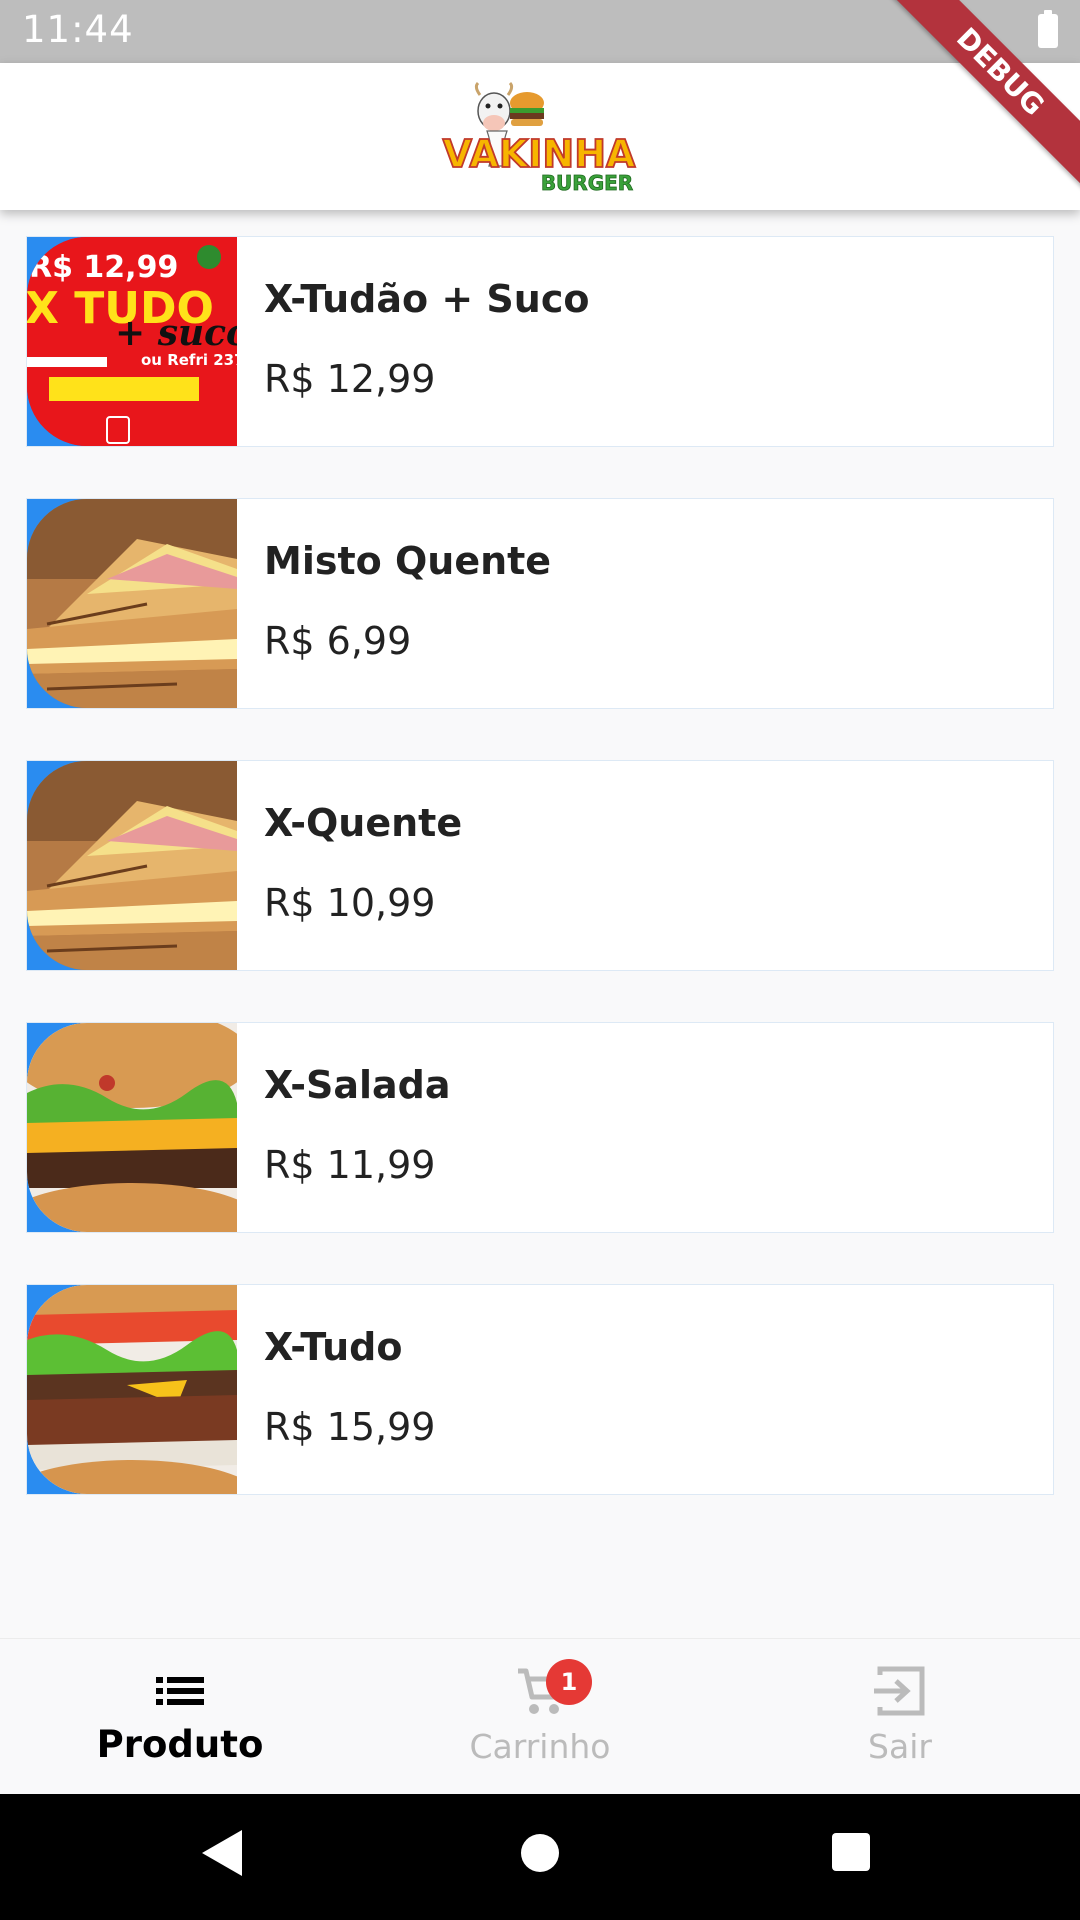  Describe the element at coordinates (180, 1717) in the screenshot. I see `nav-item-produto: Produto` at that location.